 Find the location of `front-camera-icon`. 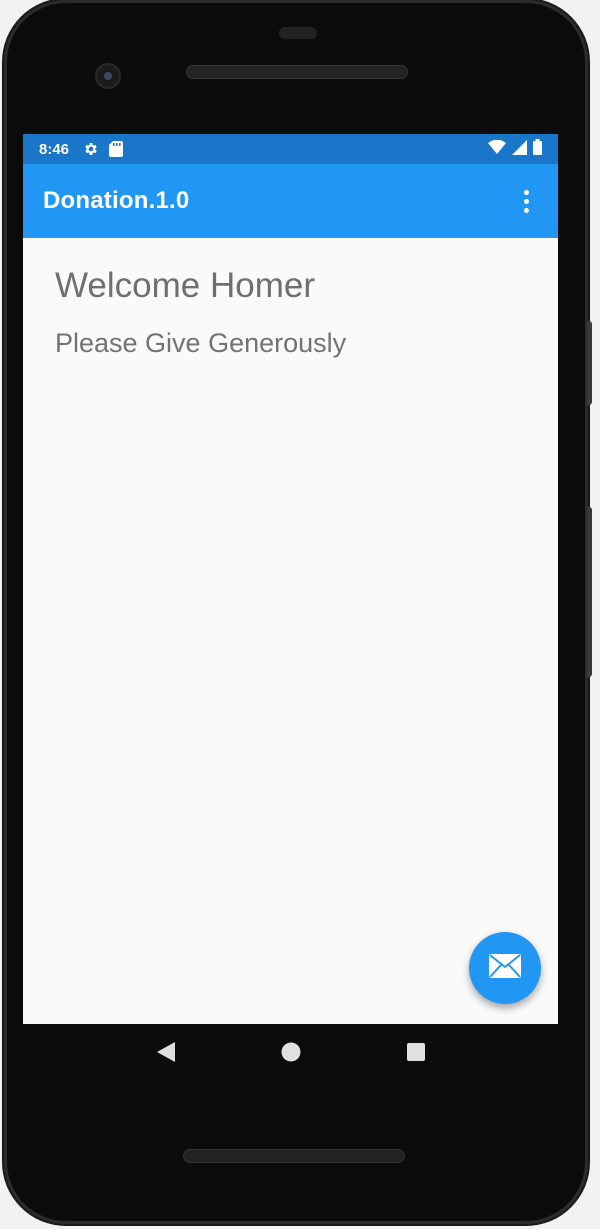

front-camera-icon is located at coordinates (108, 76).